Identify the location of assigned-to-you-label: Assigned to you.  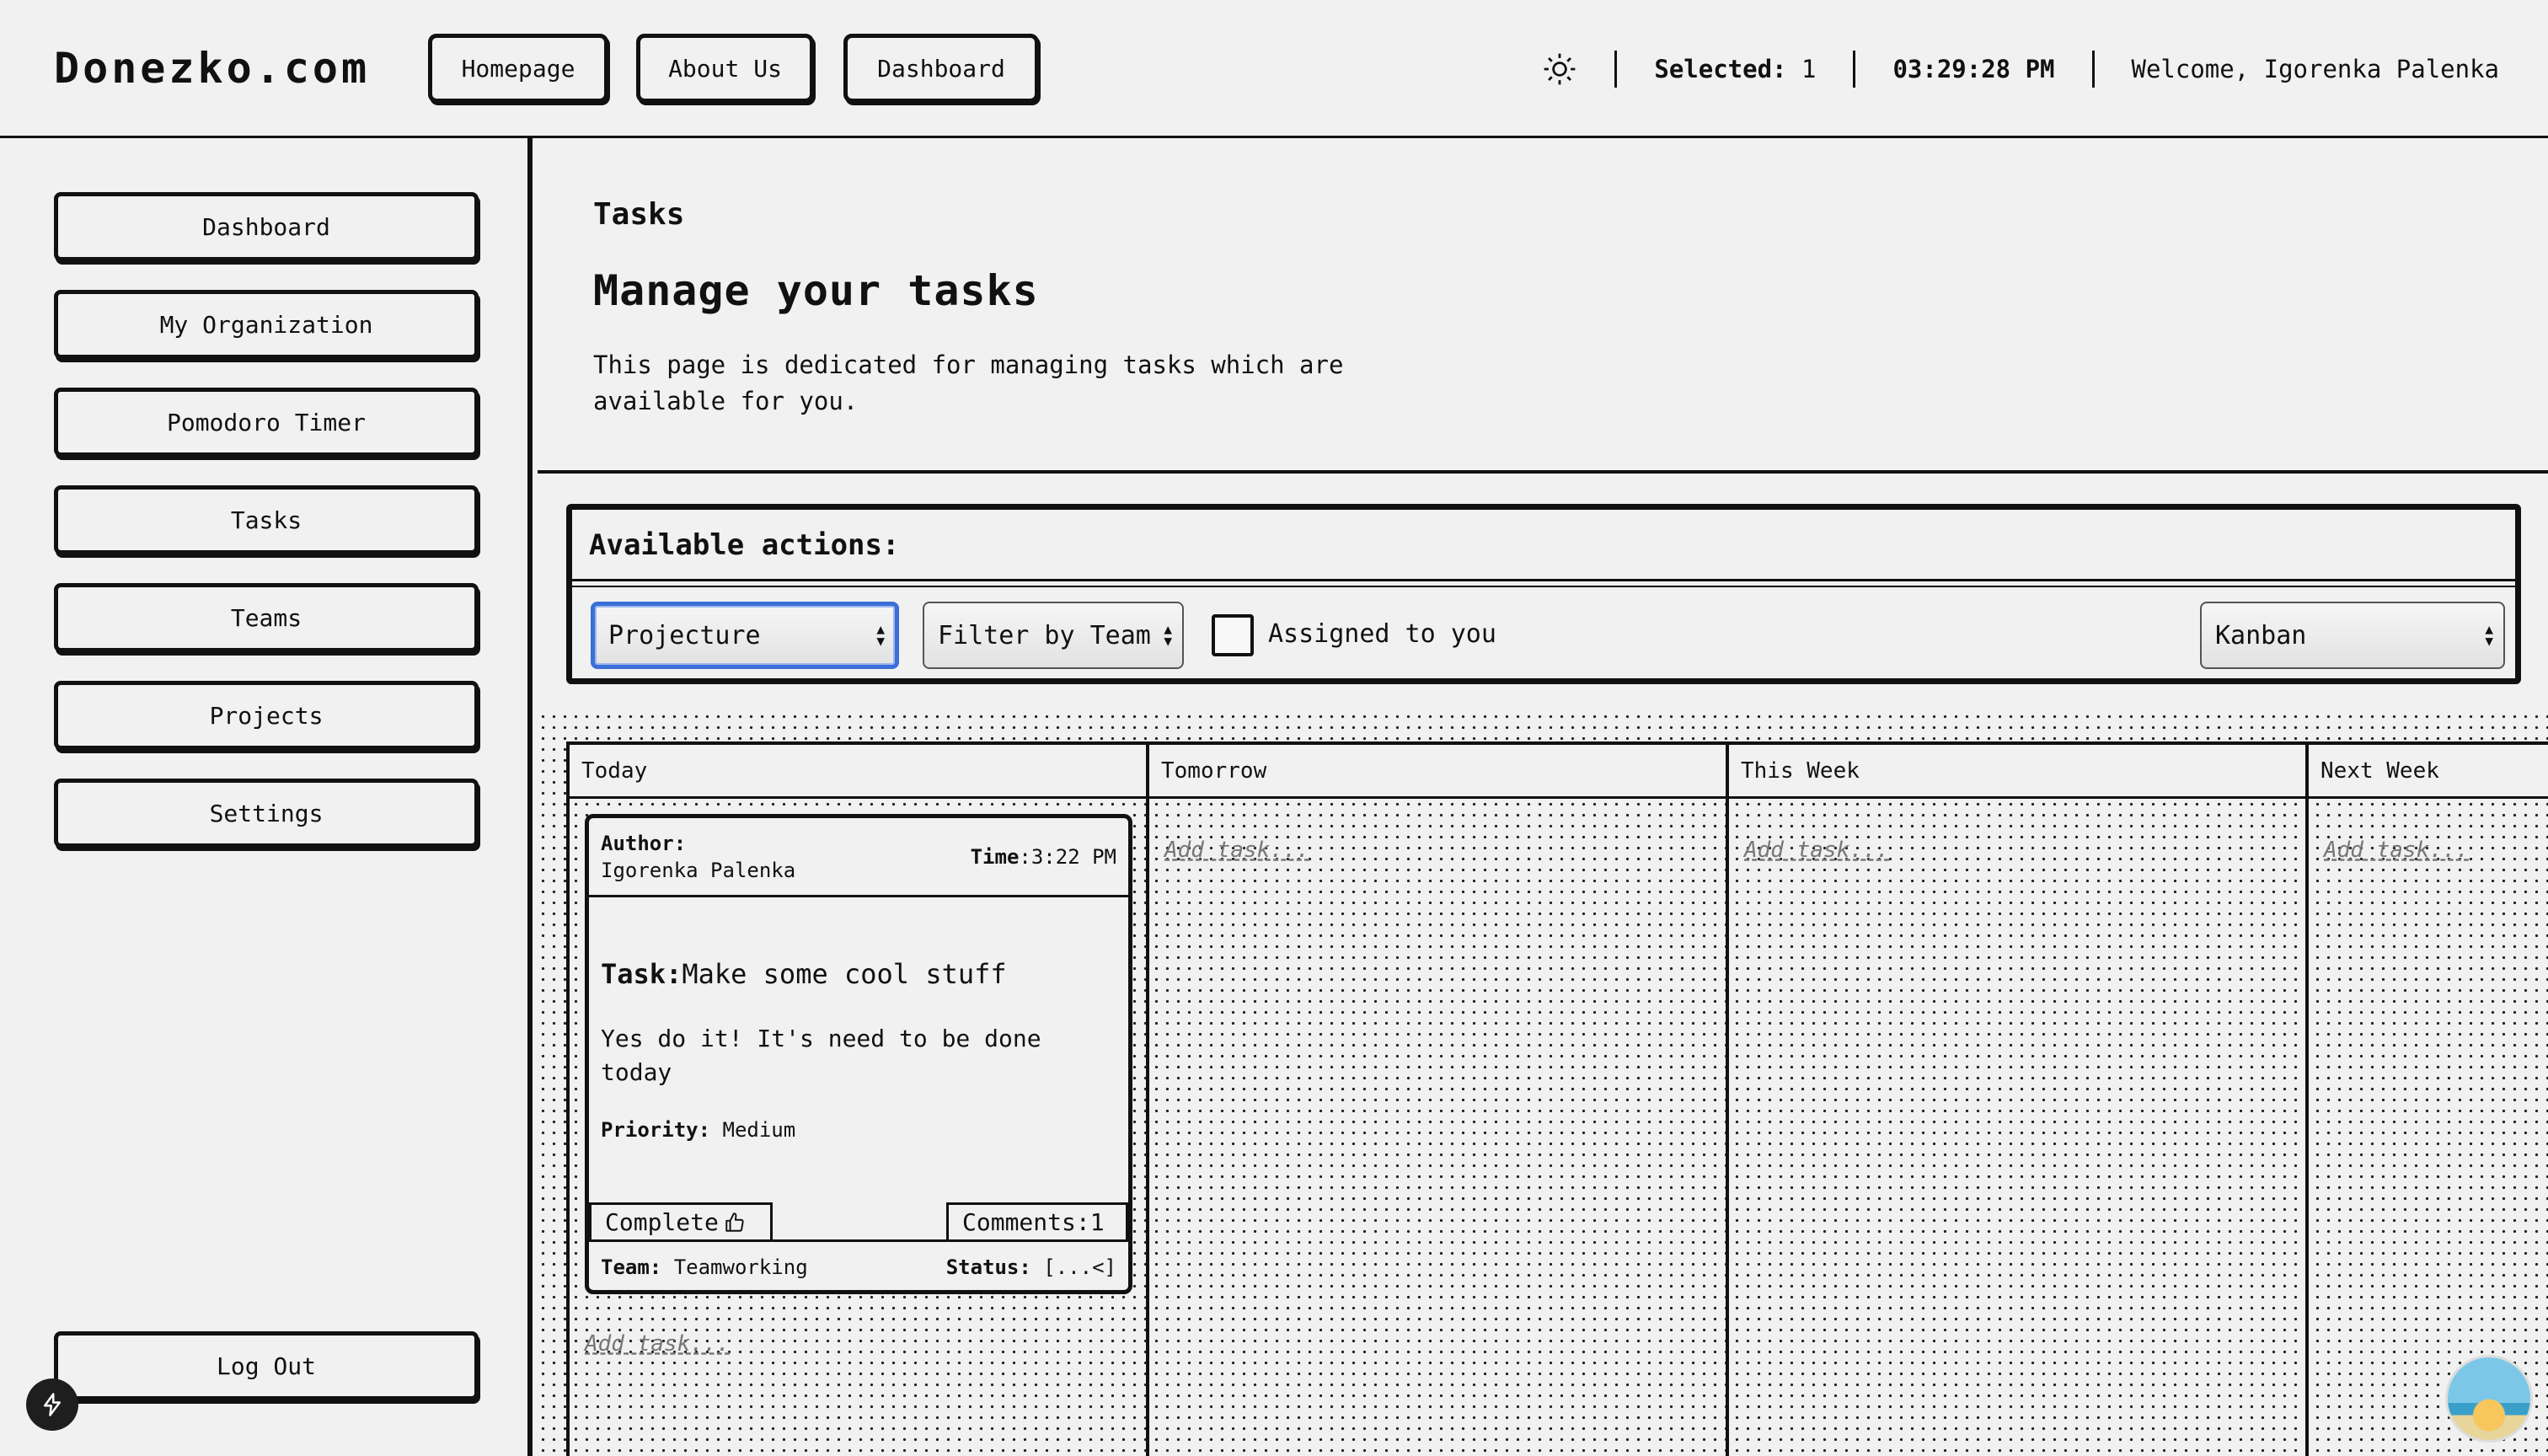
(1382, 634).